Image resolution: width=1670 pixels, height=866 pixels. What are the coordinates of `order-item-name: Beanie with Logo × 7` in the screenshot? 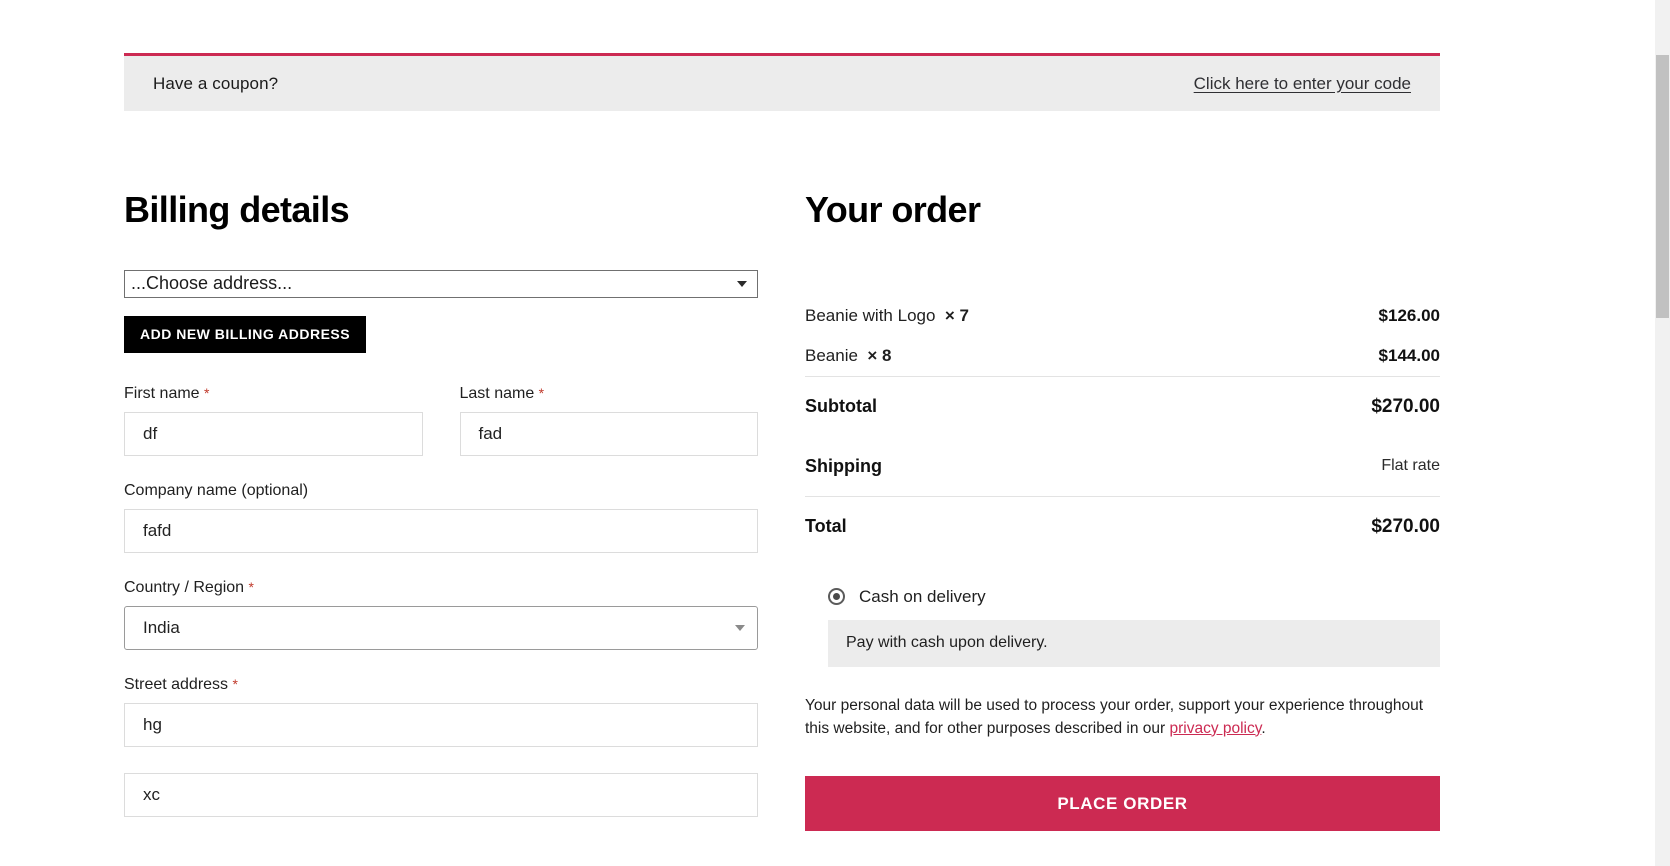 It's located at (887, 315).